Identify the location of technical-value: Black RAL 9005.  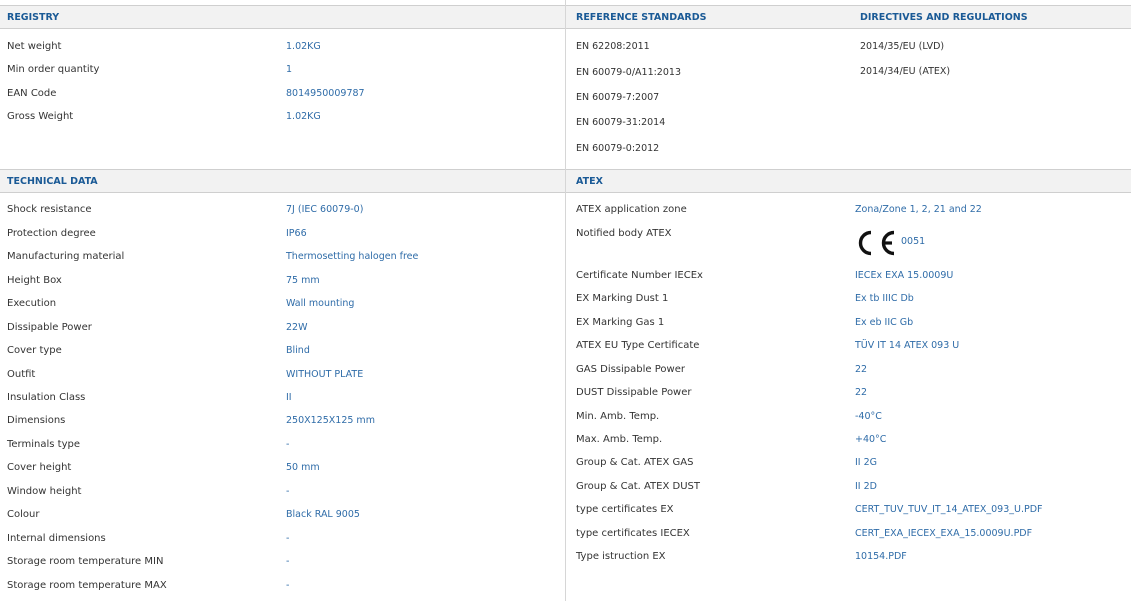
(323, 514).